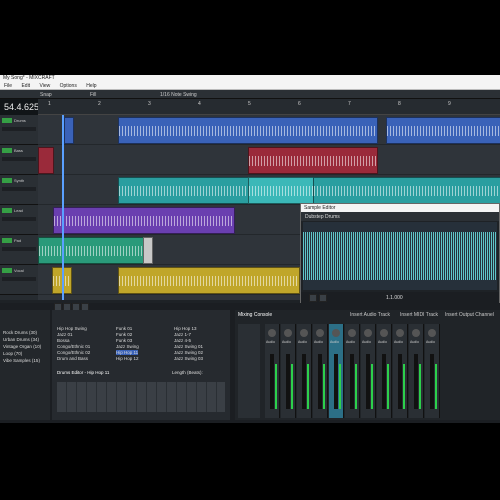 The image size is (500, 500). I want to click on sample-editor-window: Sample Editor Dubstep Drums 1.1.000, so click(400, 253).